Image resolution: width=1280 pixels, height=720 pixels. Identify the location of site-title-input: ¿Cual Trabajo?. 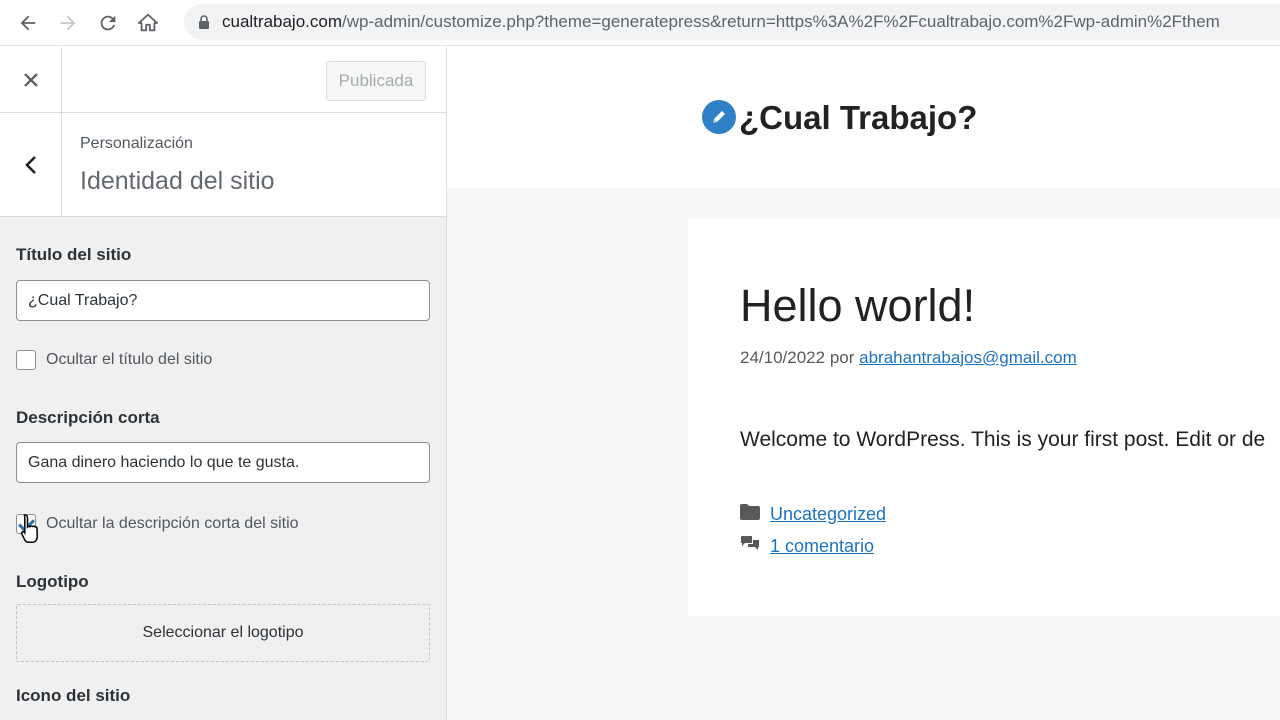
(223, 300).